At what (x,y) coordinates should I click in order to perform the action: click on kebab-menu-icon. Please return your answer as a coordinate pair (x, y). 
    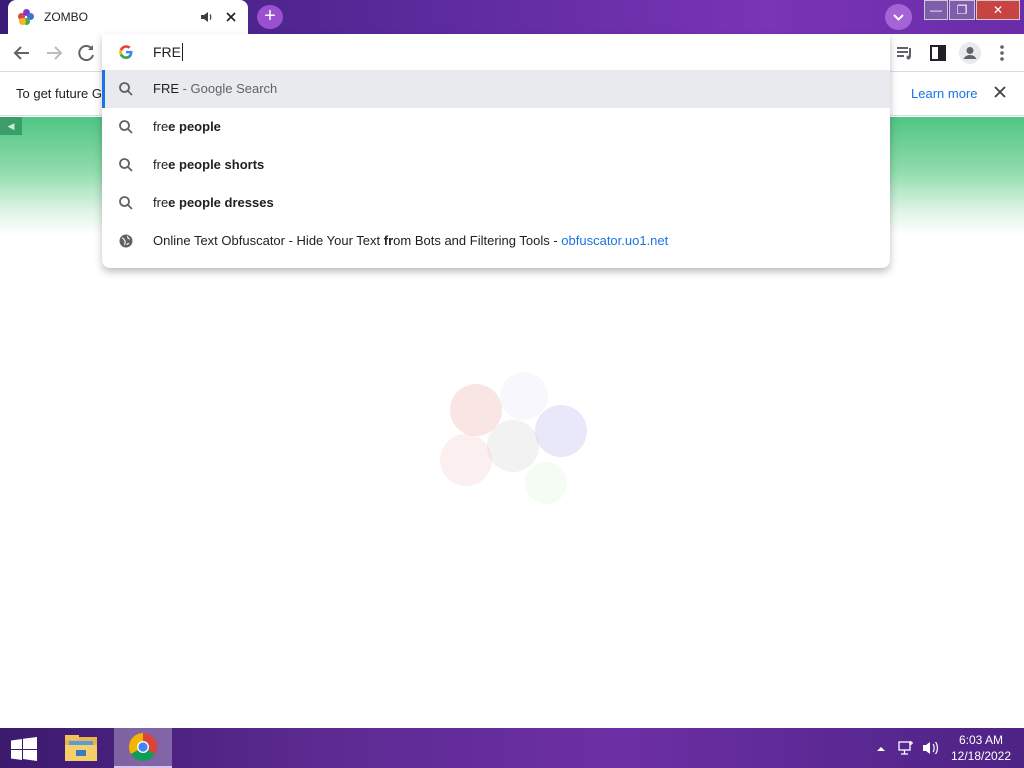
    Looking at the image, I should click on (1002, 53).